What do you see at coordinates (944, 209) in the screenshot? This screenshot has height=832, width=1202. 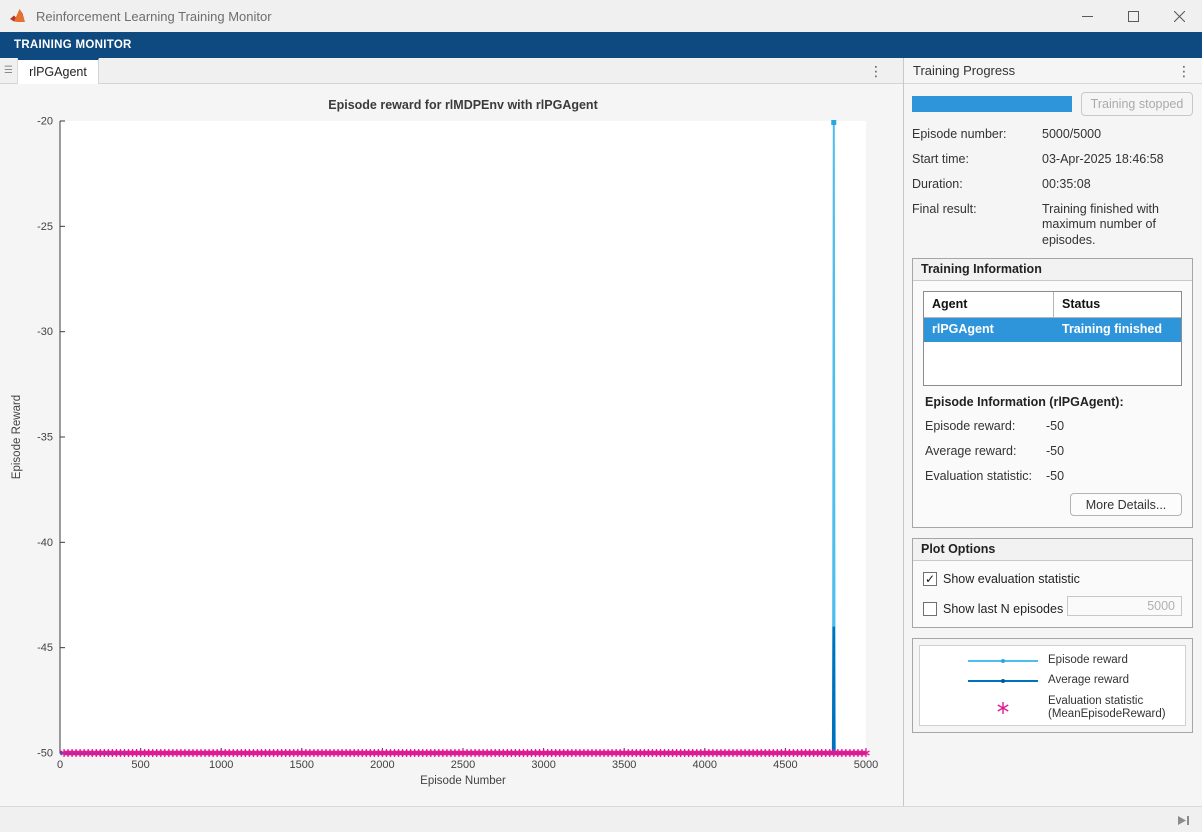 I see `final-result-label: Final result:` at bounding box center [944, 209].